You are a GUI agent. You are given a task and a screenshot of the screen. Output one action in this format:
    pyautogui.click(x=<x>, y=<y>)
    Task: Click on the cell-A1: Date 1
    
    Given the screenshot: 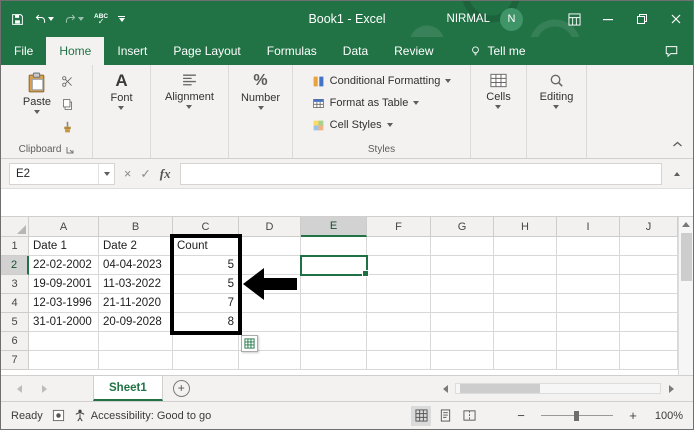 What is the action you would take?
    pyautogui.click(x=64, y=246)
    